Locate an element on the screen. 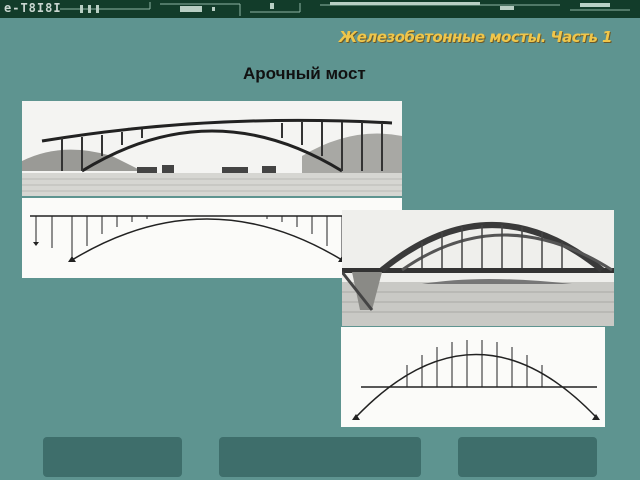 The height and width of the screenshot is (480, 640). nav-button-left is located at coordinates (112, 457).